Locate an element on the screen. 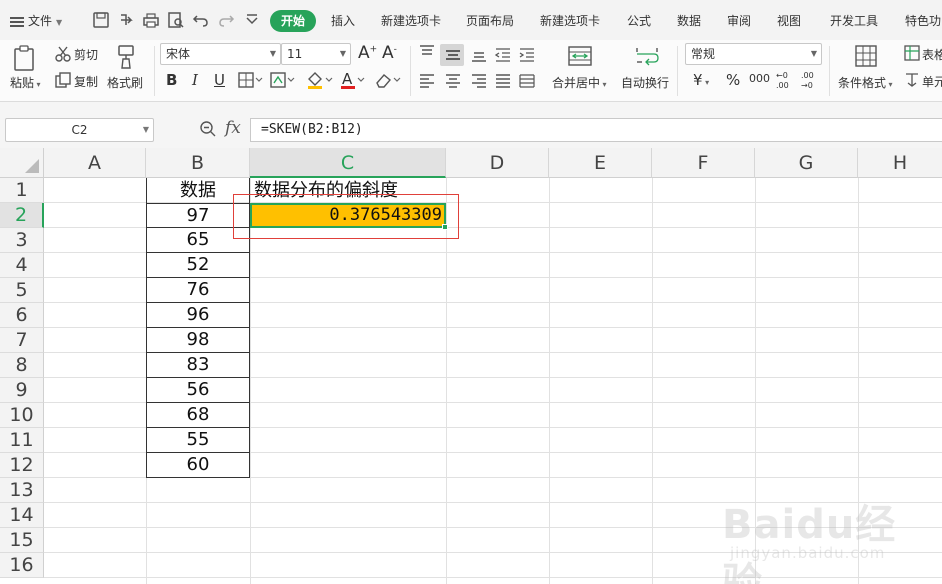 The image size is (942, 584). increase-font-icon: A+ is located at coordinates (367, 53).